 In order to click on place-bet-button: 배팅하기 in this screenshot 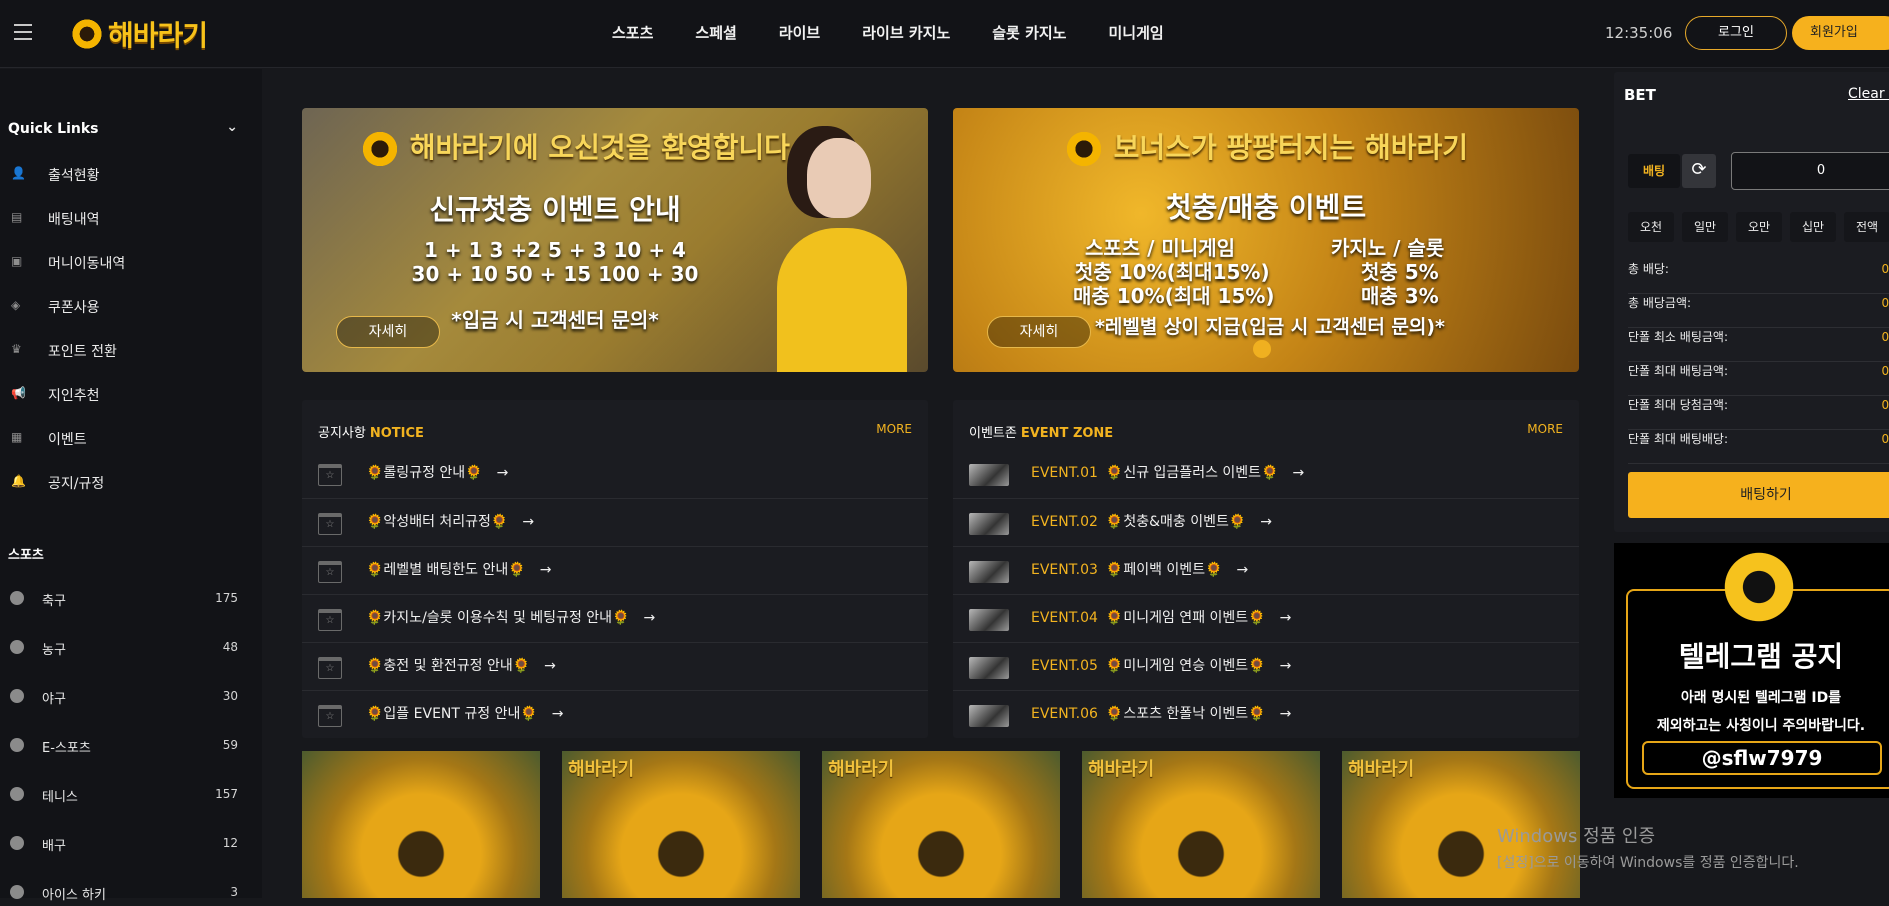, I will do `click(1758, 495)`.